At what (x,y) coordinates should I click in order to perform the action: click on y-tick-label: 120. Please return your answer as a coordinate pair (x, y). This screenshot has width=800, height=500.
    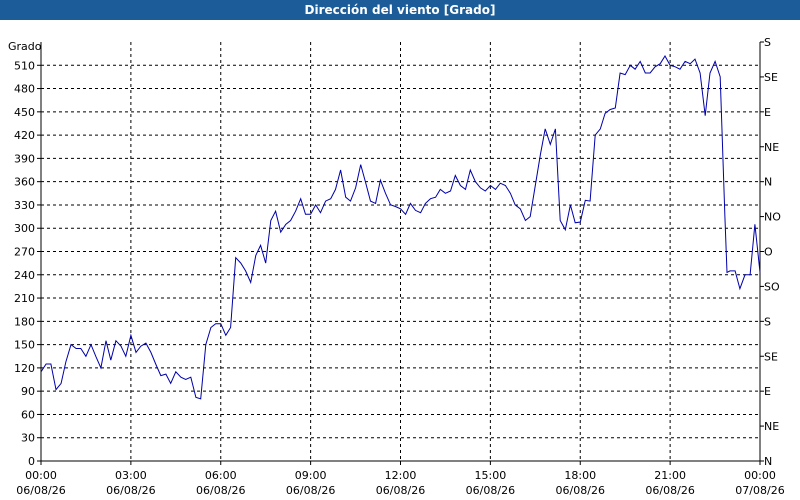
    Looking at the image, I should click on (24, 368).